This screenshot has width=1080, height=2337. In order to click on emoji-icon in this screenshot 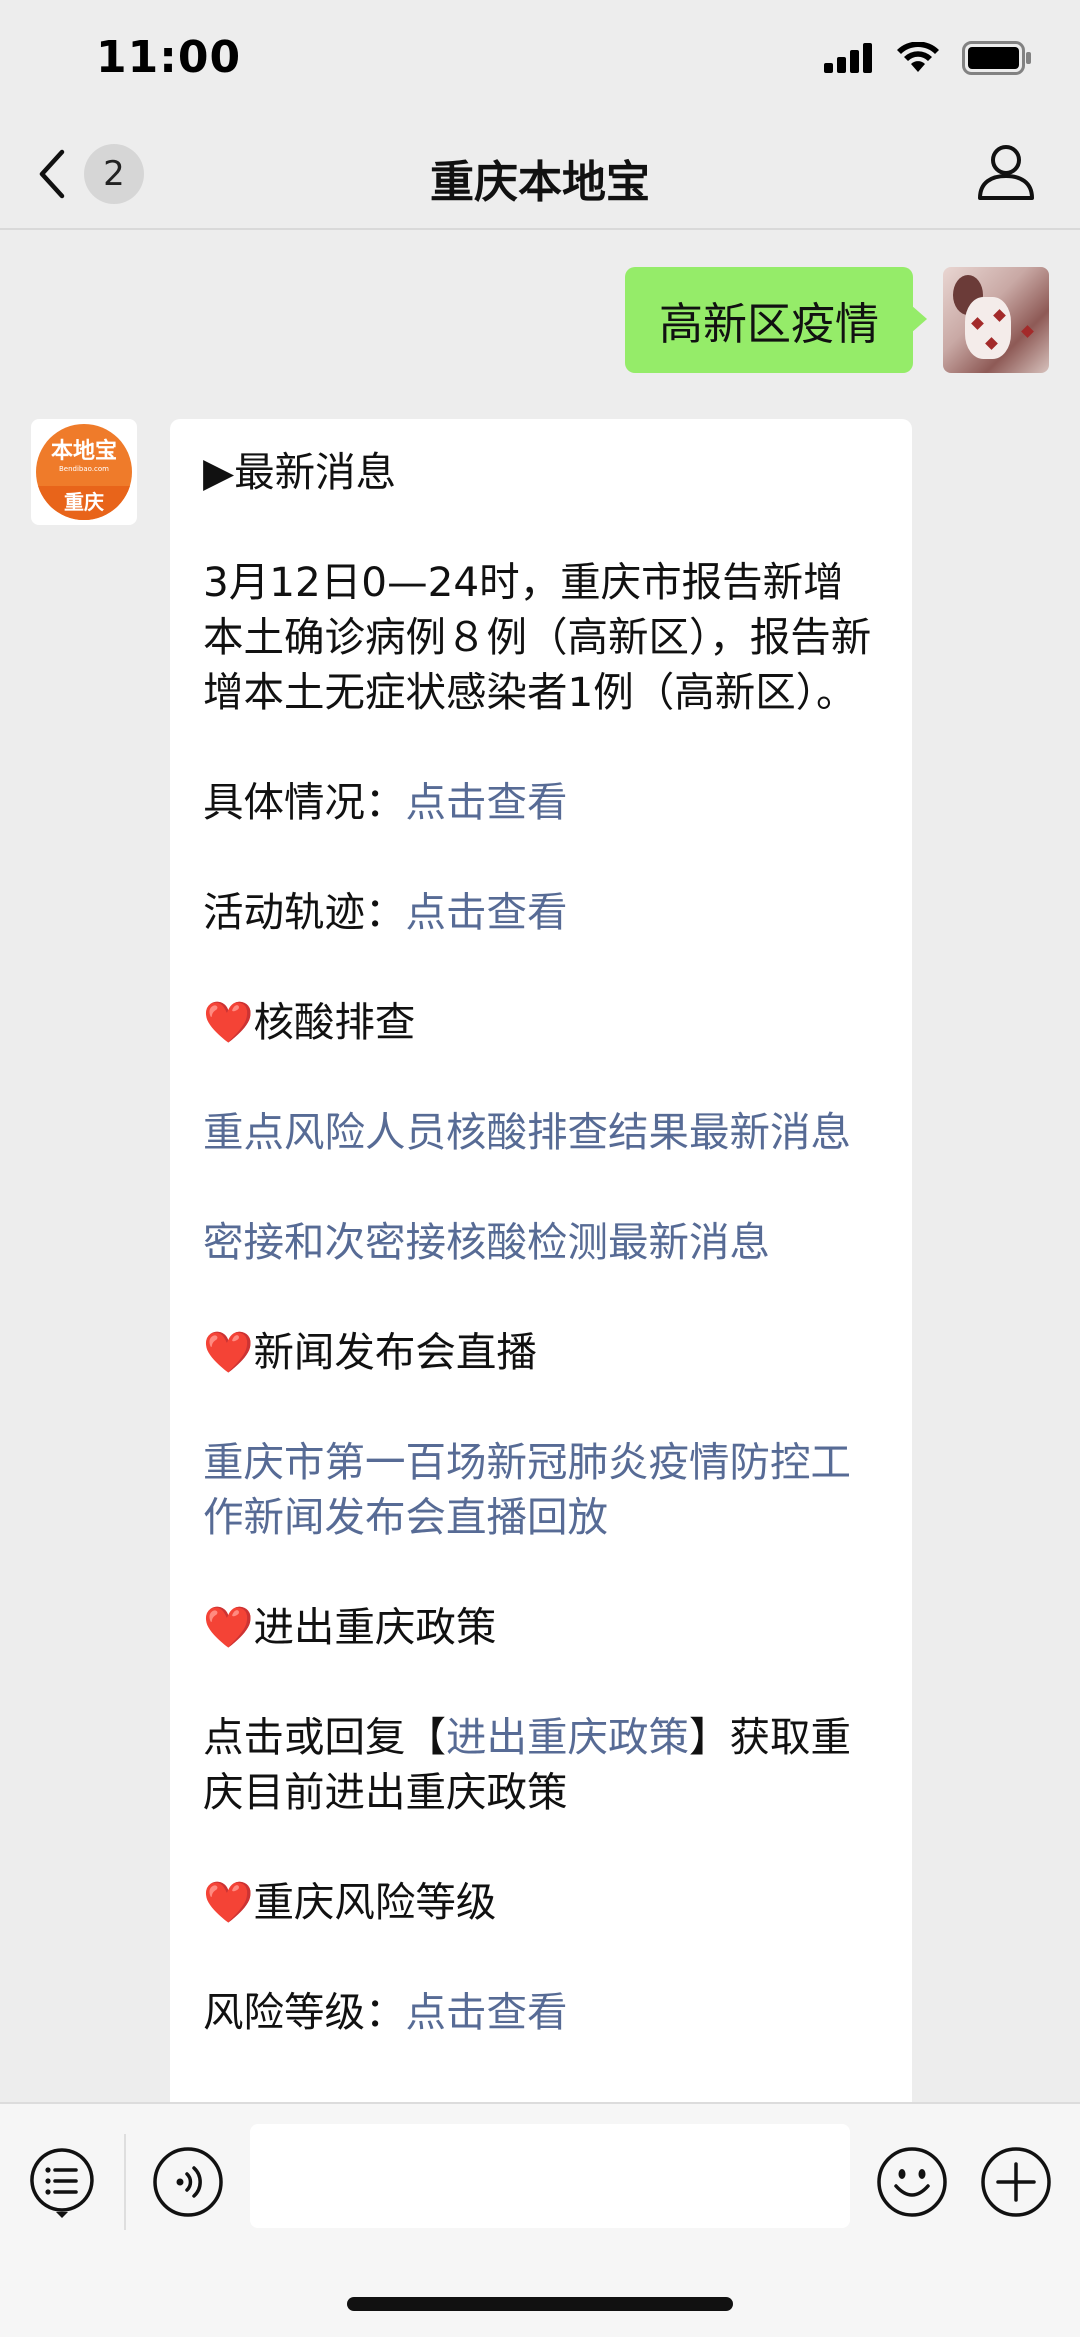, I will do `click(912, 2182)`.